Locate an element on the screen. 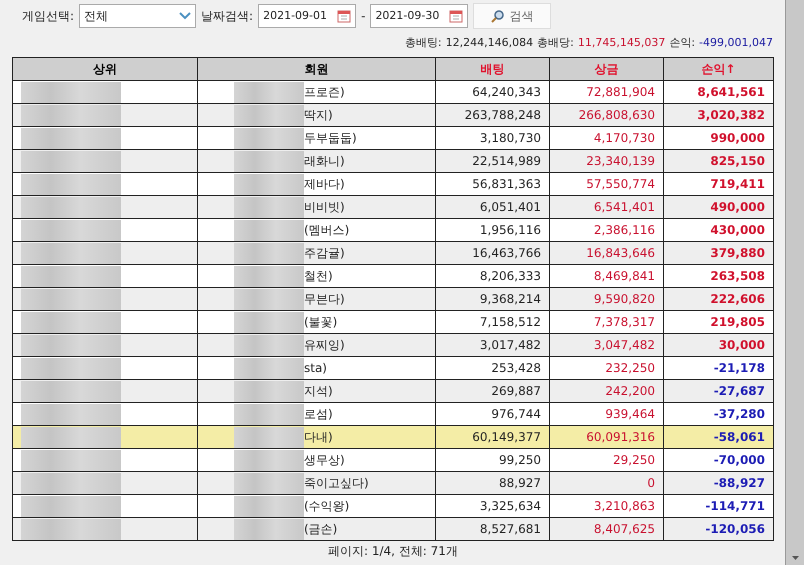  member-name: 생무상) is located at coordinates (324, 459).